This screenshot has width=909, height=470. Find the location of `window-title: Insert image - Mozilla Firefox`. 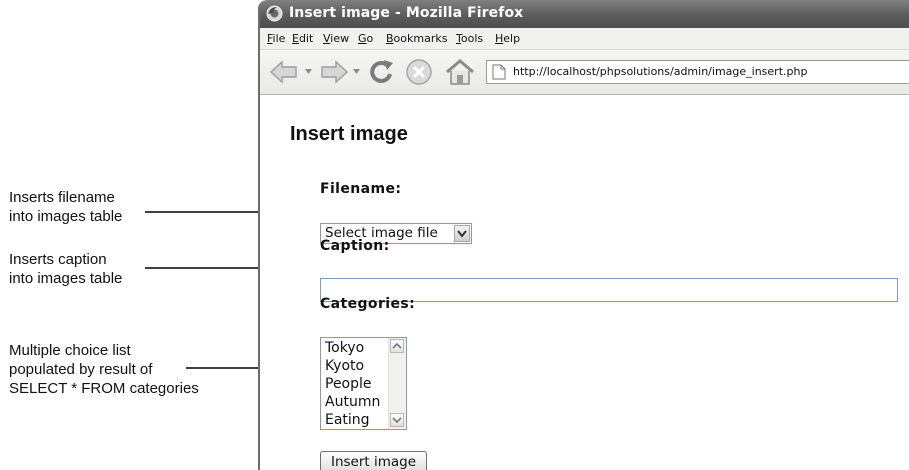

window-title: Insert image - Mozilla Firefox is located at coordinates (406, 13).